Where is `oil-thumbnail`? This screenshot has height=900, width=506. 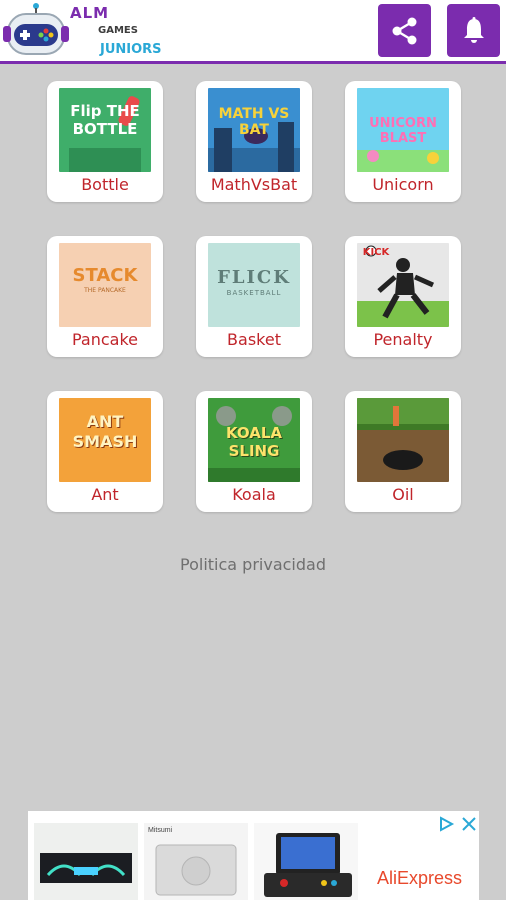 oil-thumbnail is located at coordinates (403, 440).